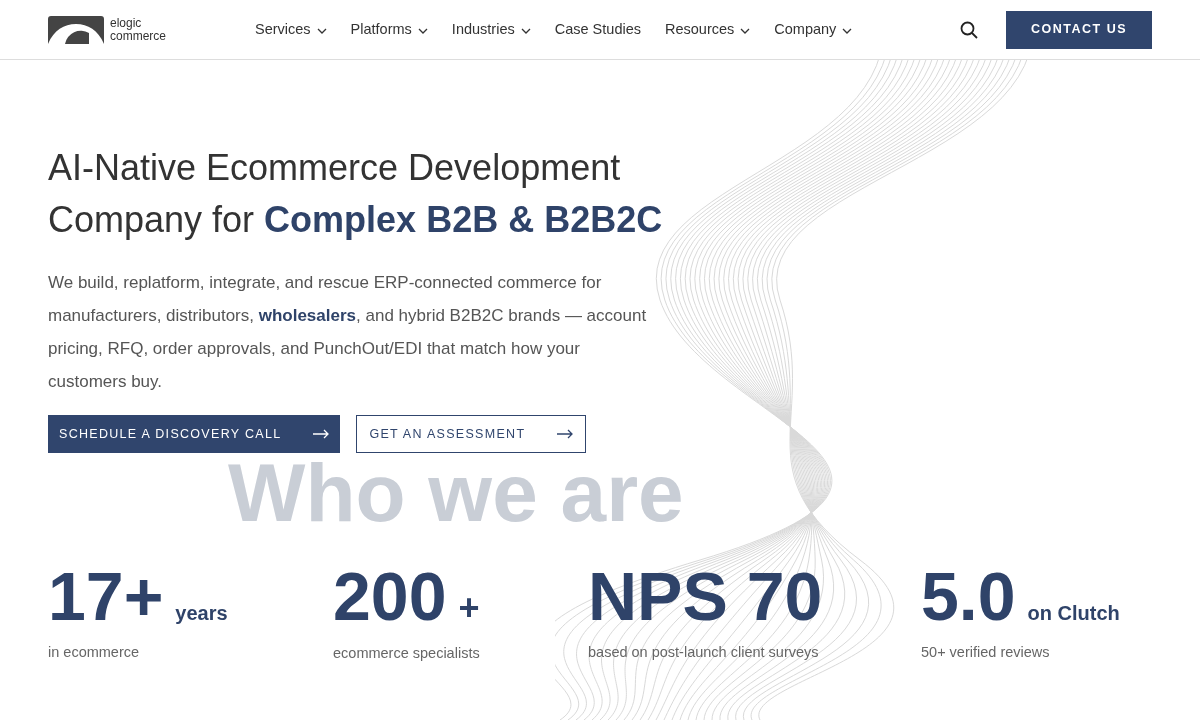 This screenshot has height=720, width=1200. Describe the element at coordinates (201, 613) in the screenshot. I see `stat-unit: years` at that location.